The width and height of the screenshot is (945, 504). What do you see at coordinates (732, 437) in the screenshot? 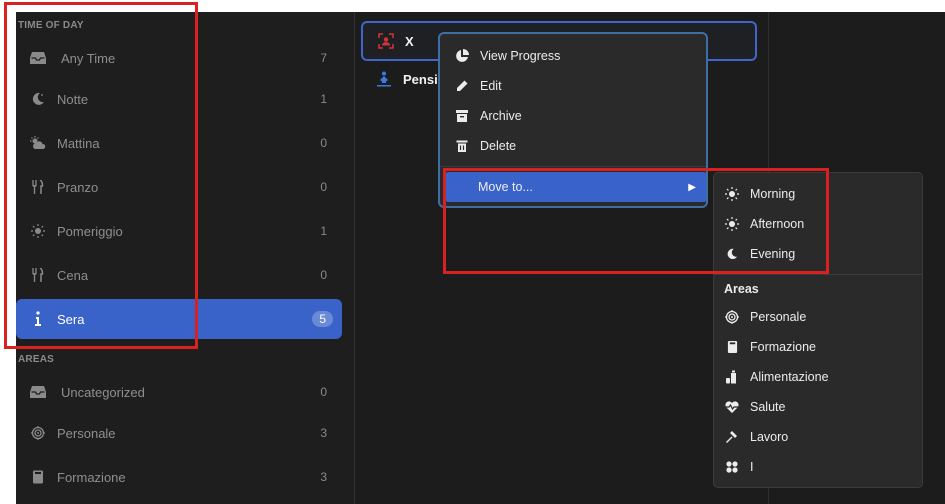
I see `hammer-icon` at bounding box center [732, 437].